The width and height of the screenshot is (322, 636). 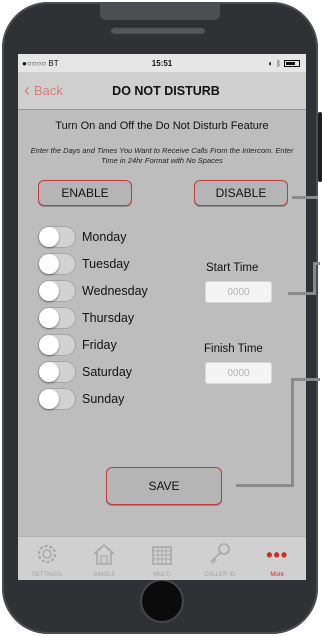 I want to click on building-icon, so click(x=162, y=555).